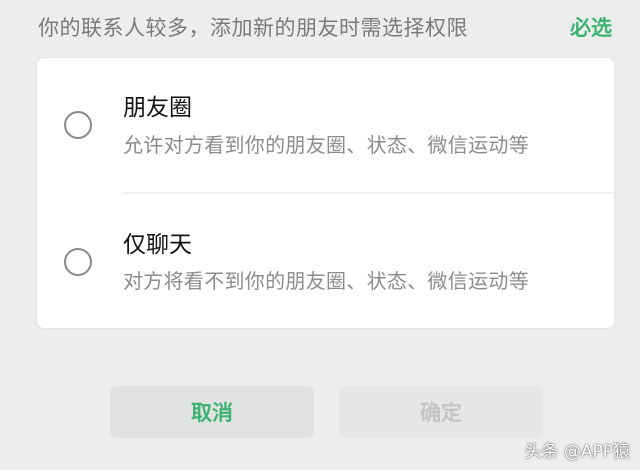 The width and height of the screenshot is (640, 470). Describe the element at coordinates (212, 412) in the screenshot. I see `cancel-button: 取消` at that location.